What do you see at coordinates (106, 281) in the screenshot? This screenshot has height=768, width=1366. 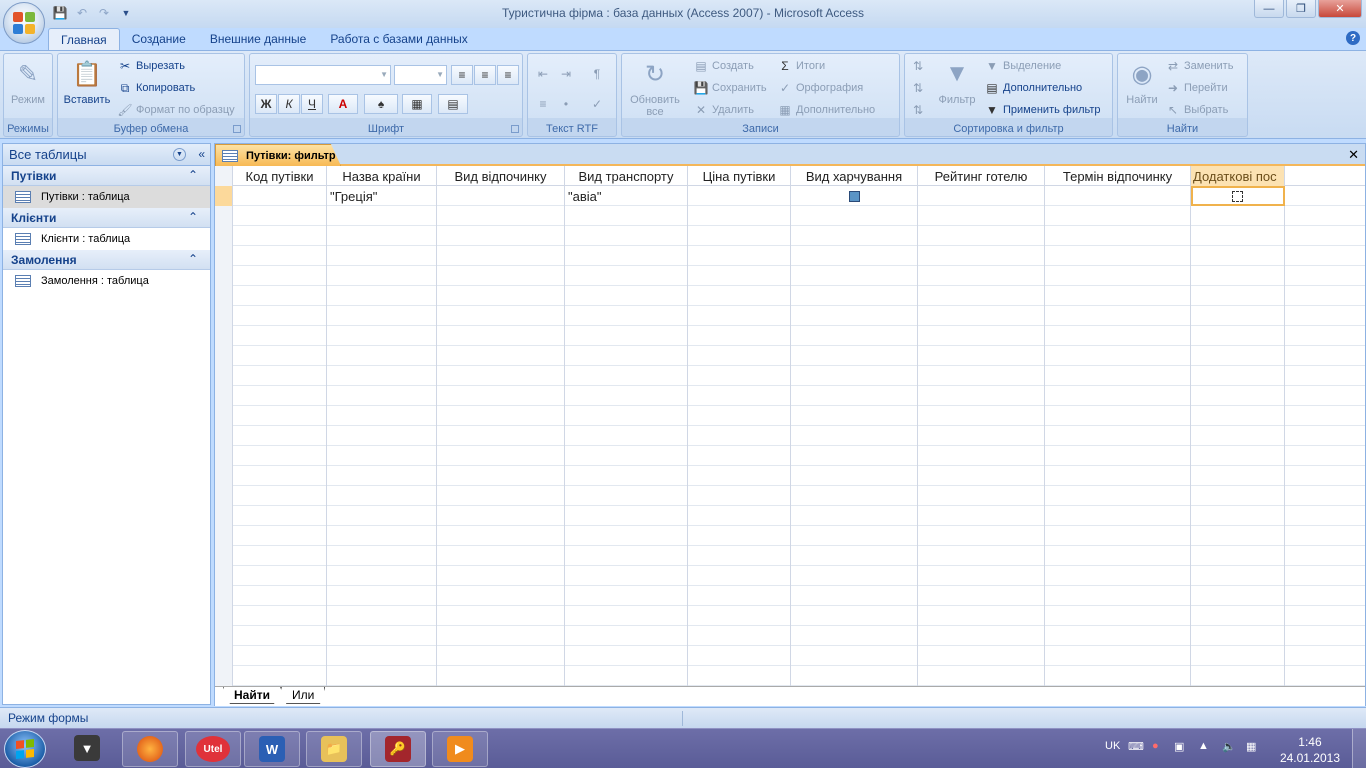 I see `nav-item-zamolennia-table: Замолення : таблица` at bounding box center [106, 281].